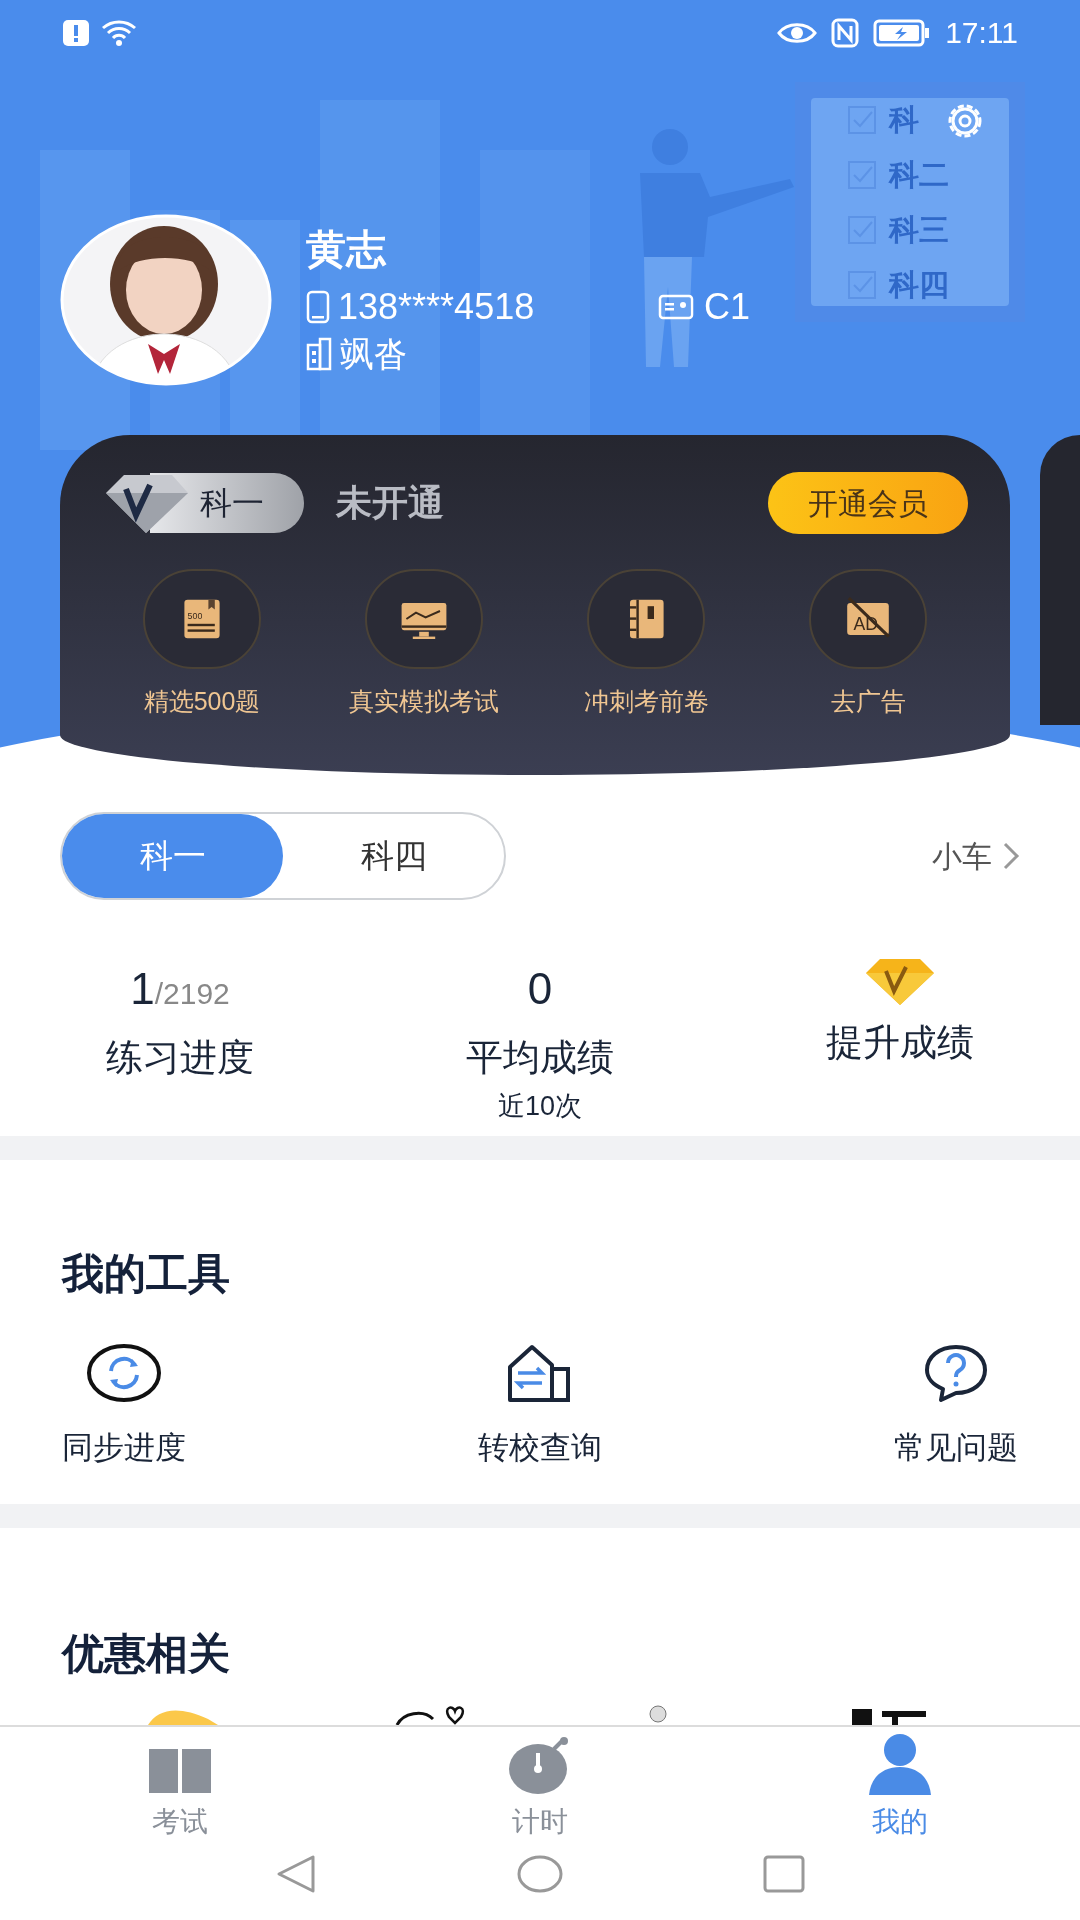 The width and height of the screenshot is (1080, 1920). I want to click on open-book-icon, so click(180, 1770).